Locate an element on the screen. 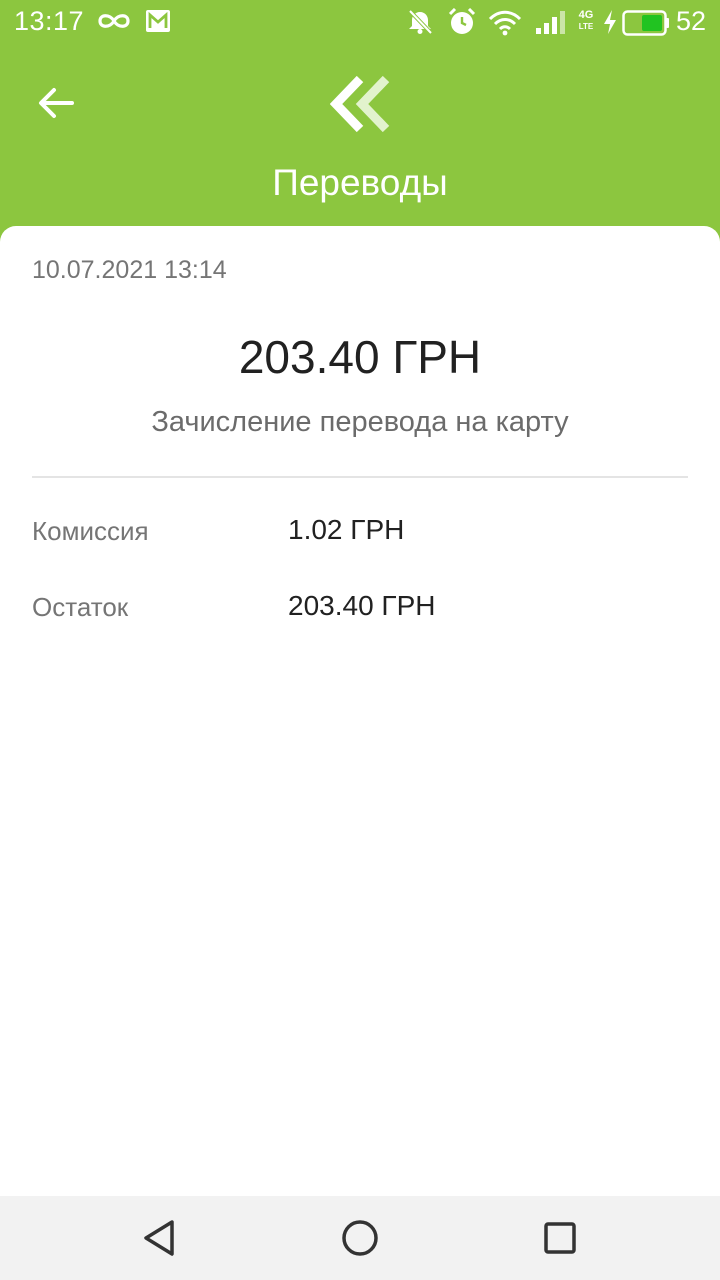  divider is located at coordinates (360, 477).